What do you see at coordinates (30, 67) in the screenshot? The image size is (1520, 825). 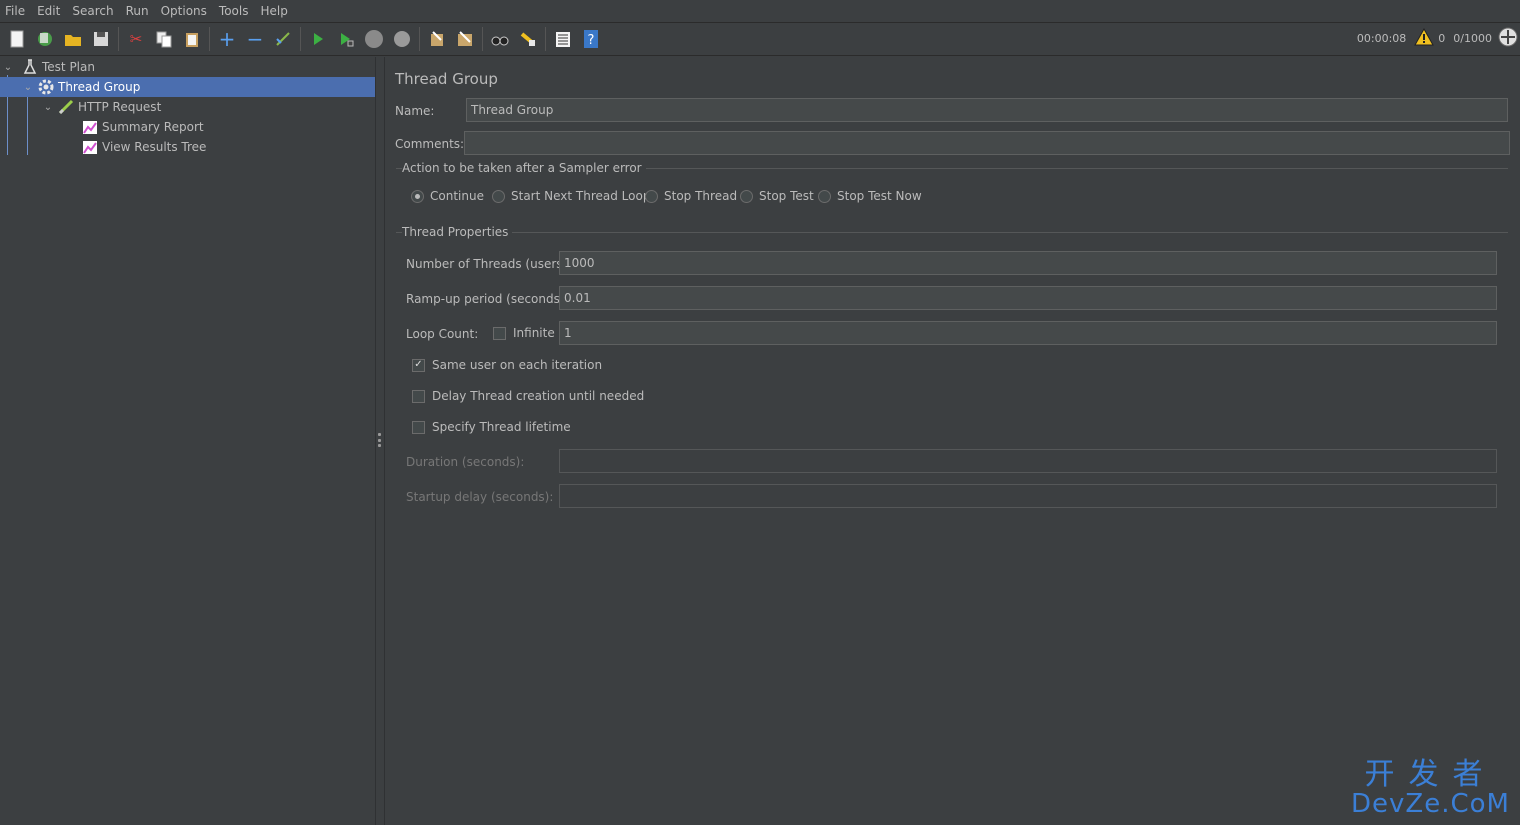 I see `test-plan-icon` at bounding box center [30, 67].